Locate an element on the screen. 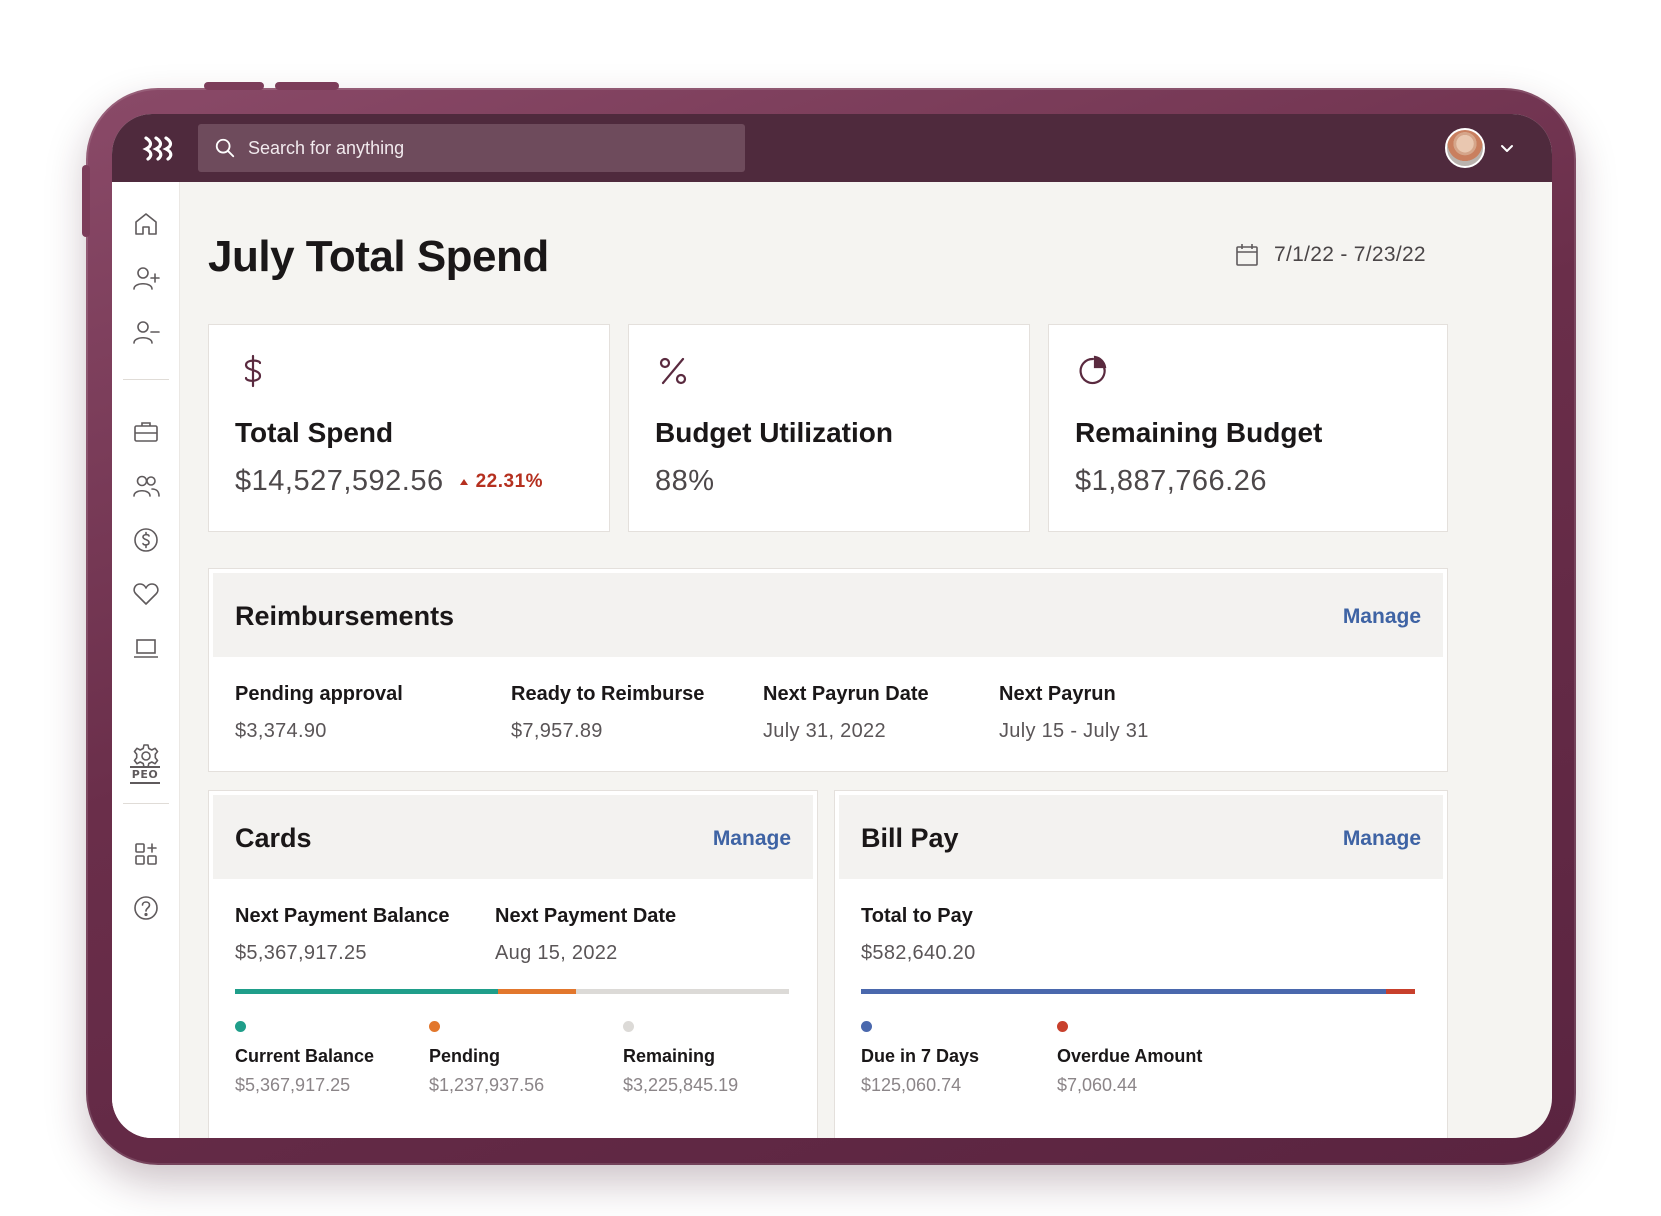  legend-remaining: Remaining $3,225,845.19 is located at coordinates (680, 1058).